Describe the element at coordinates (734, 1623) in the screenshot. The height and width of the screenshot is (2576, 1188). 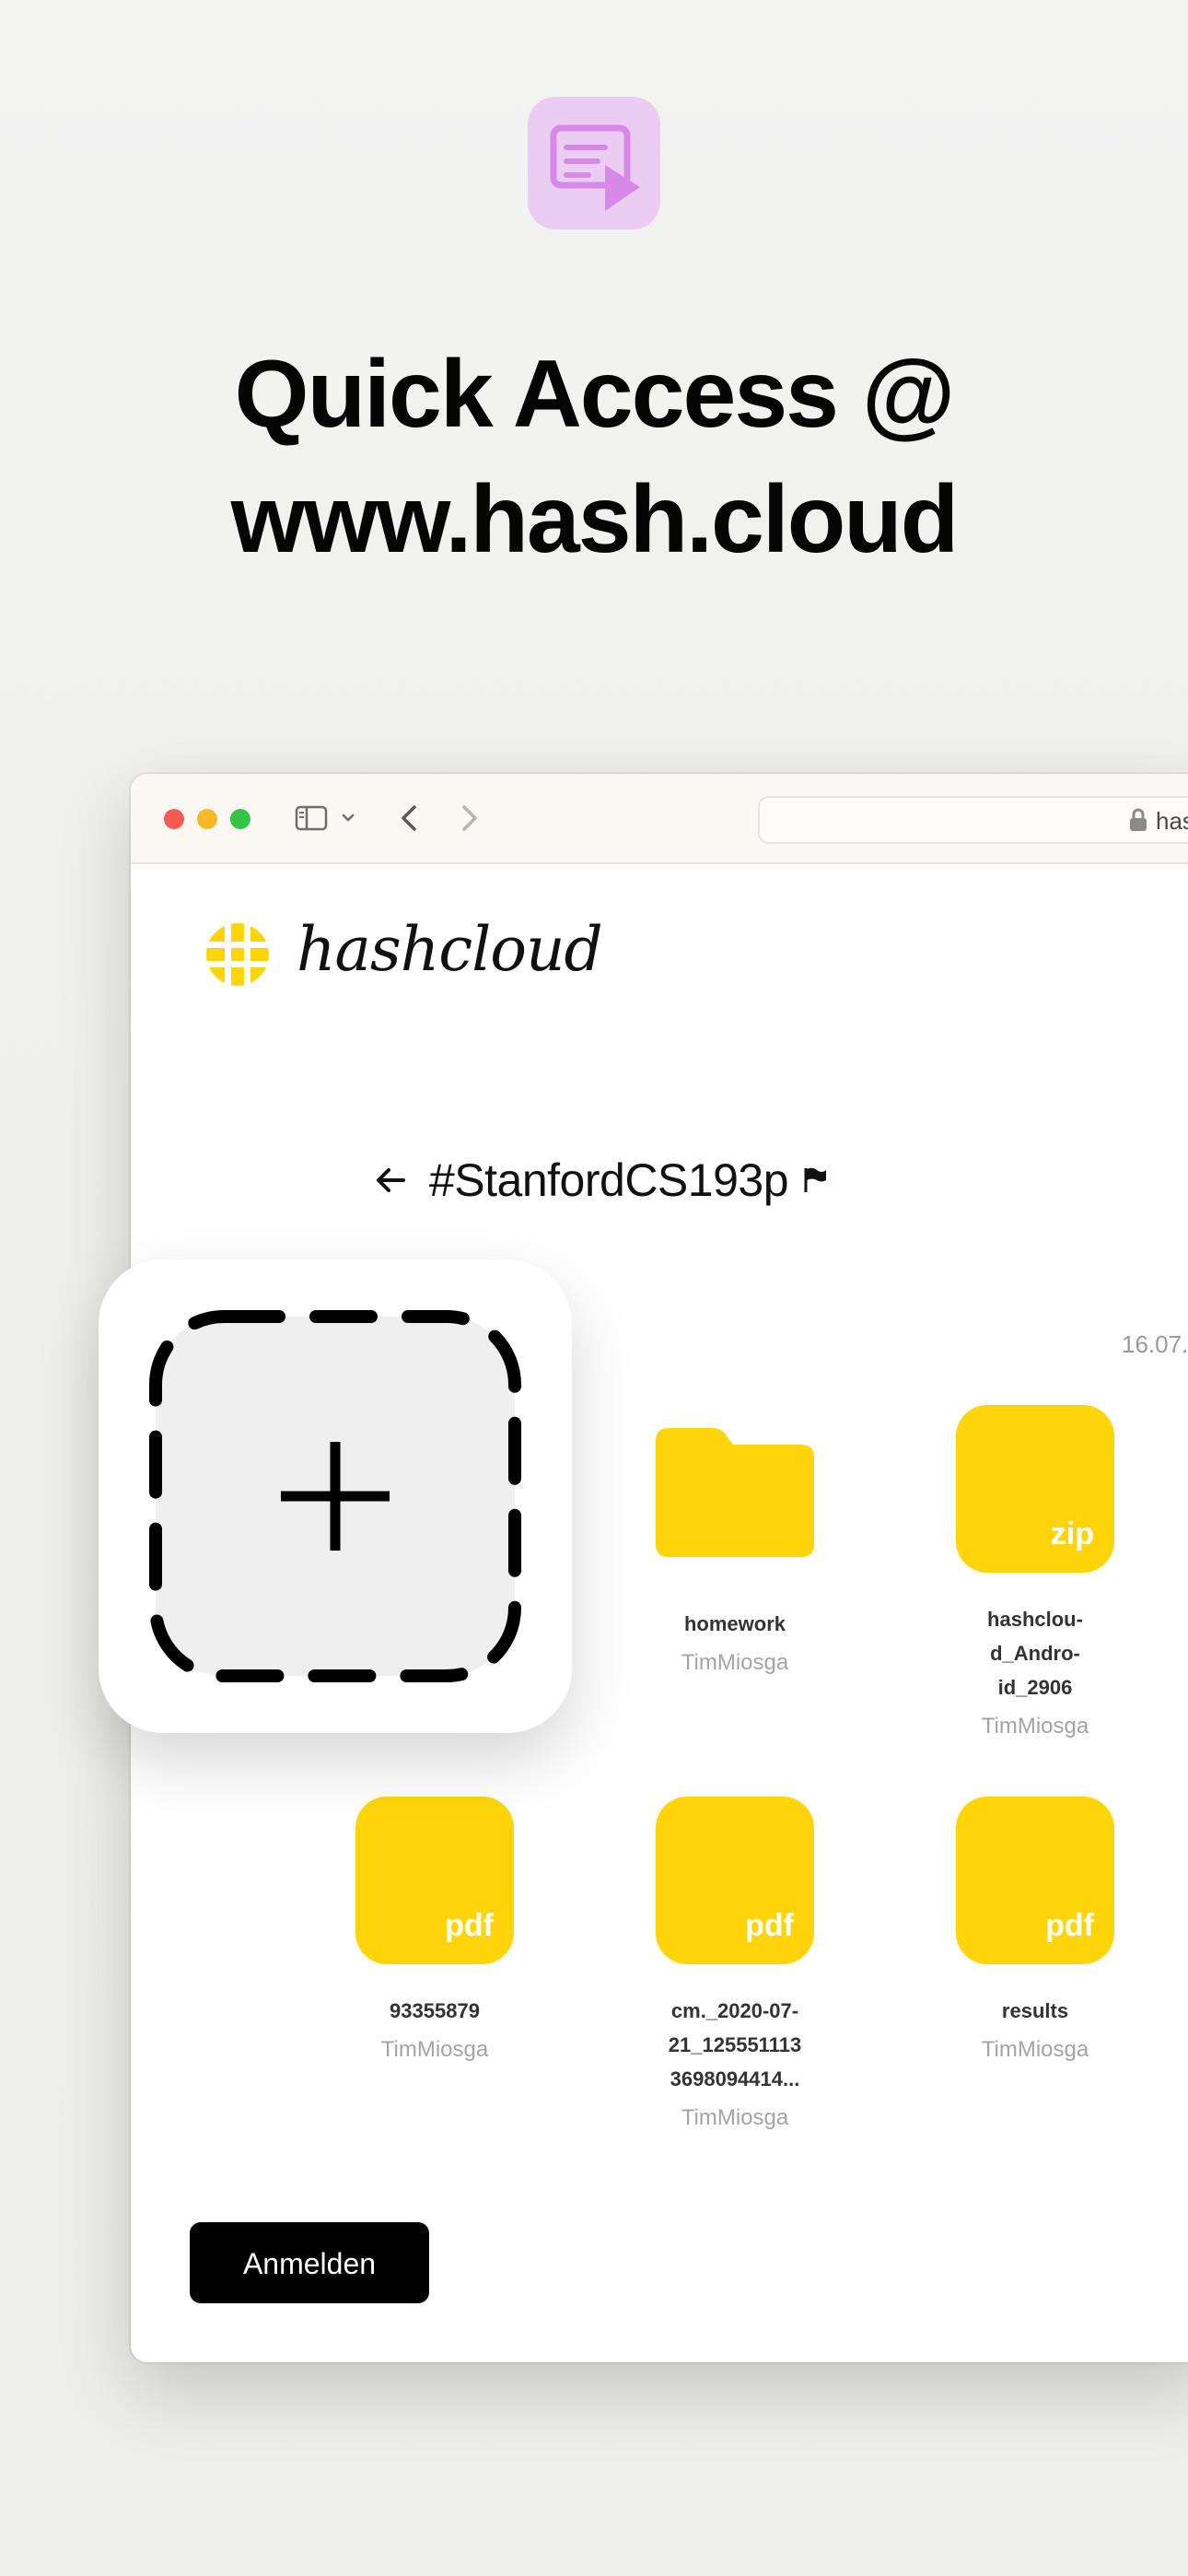
I see `file-name: homework` at that location.